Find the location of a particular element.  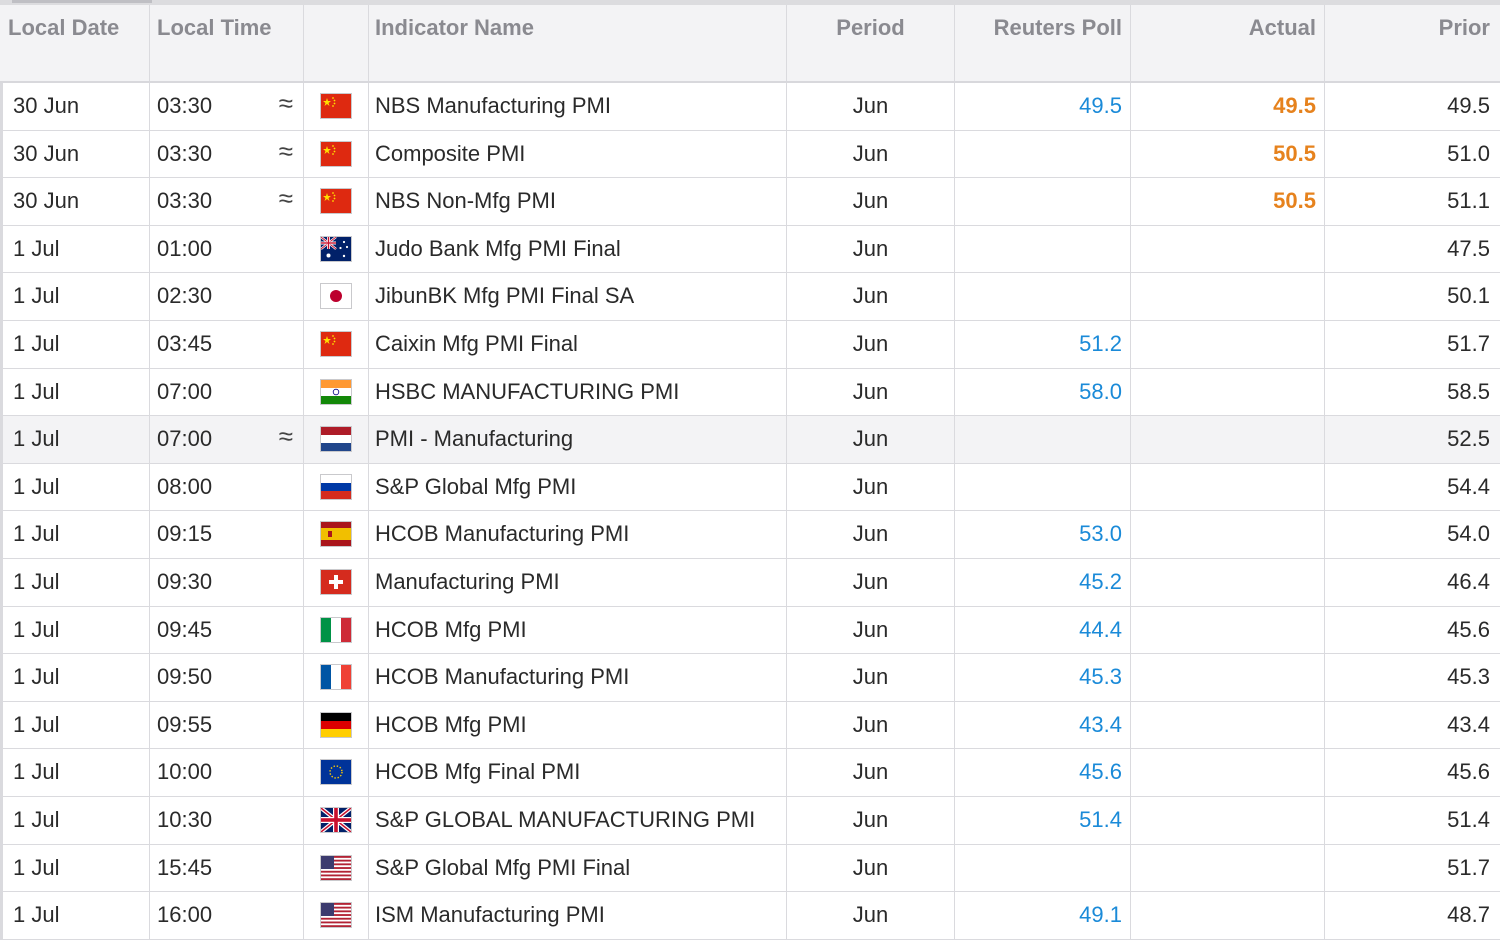

cell-prior: 54.0 is located at coordinates (1468, 534).